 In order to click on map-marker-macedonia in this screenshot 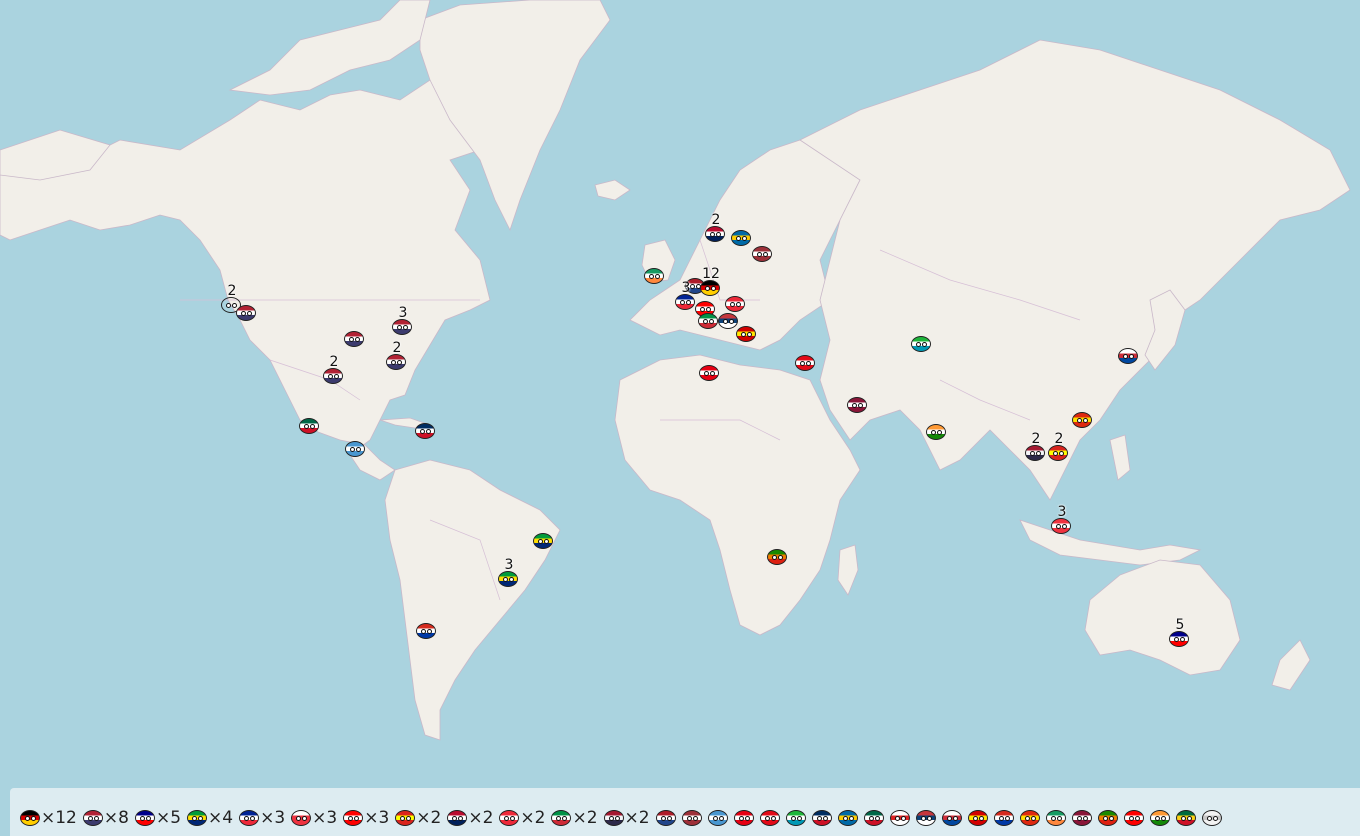, I will do `click(747, 333)`.